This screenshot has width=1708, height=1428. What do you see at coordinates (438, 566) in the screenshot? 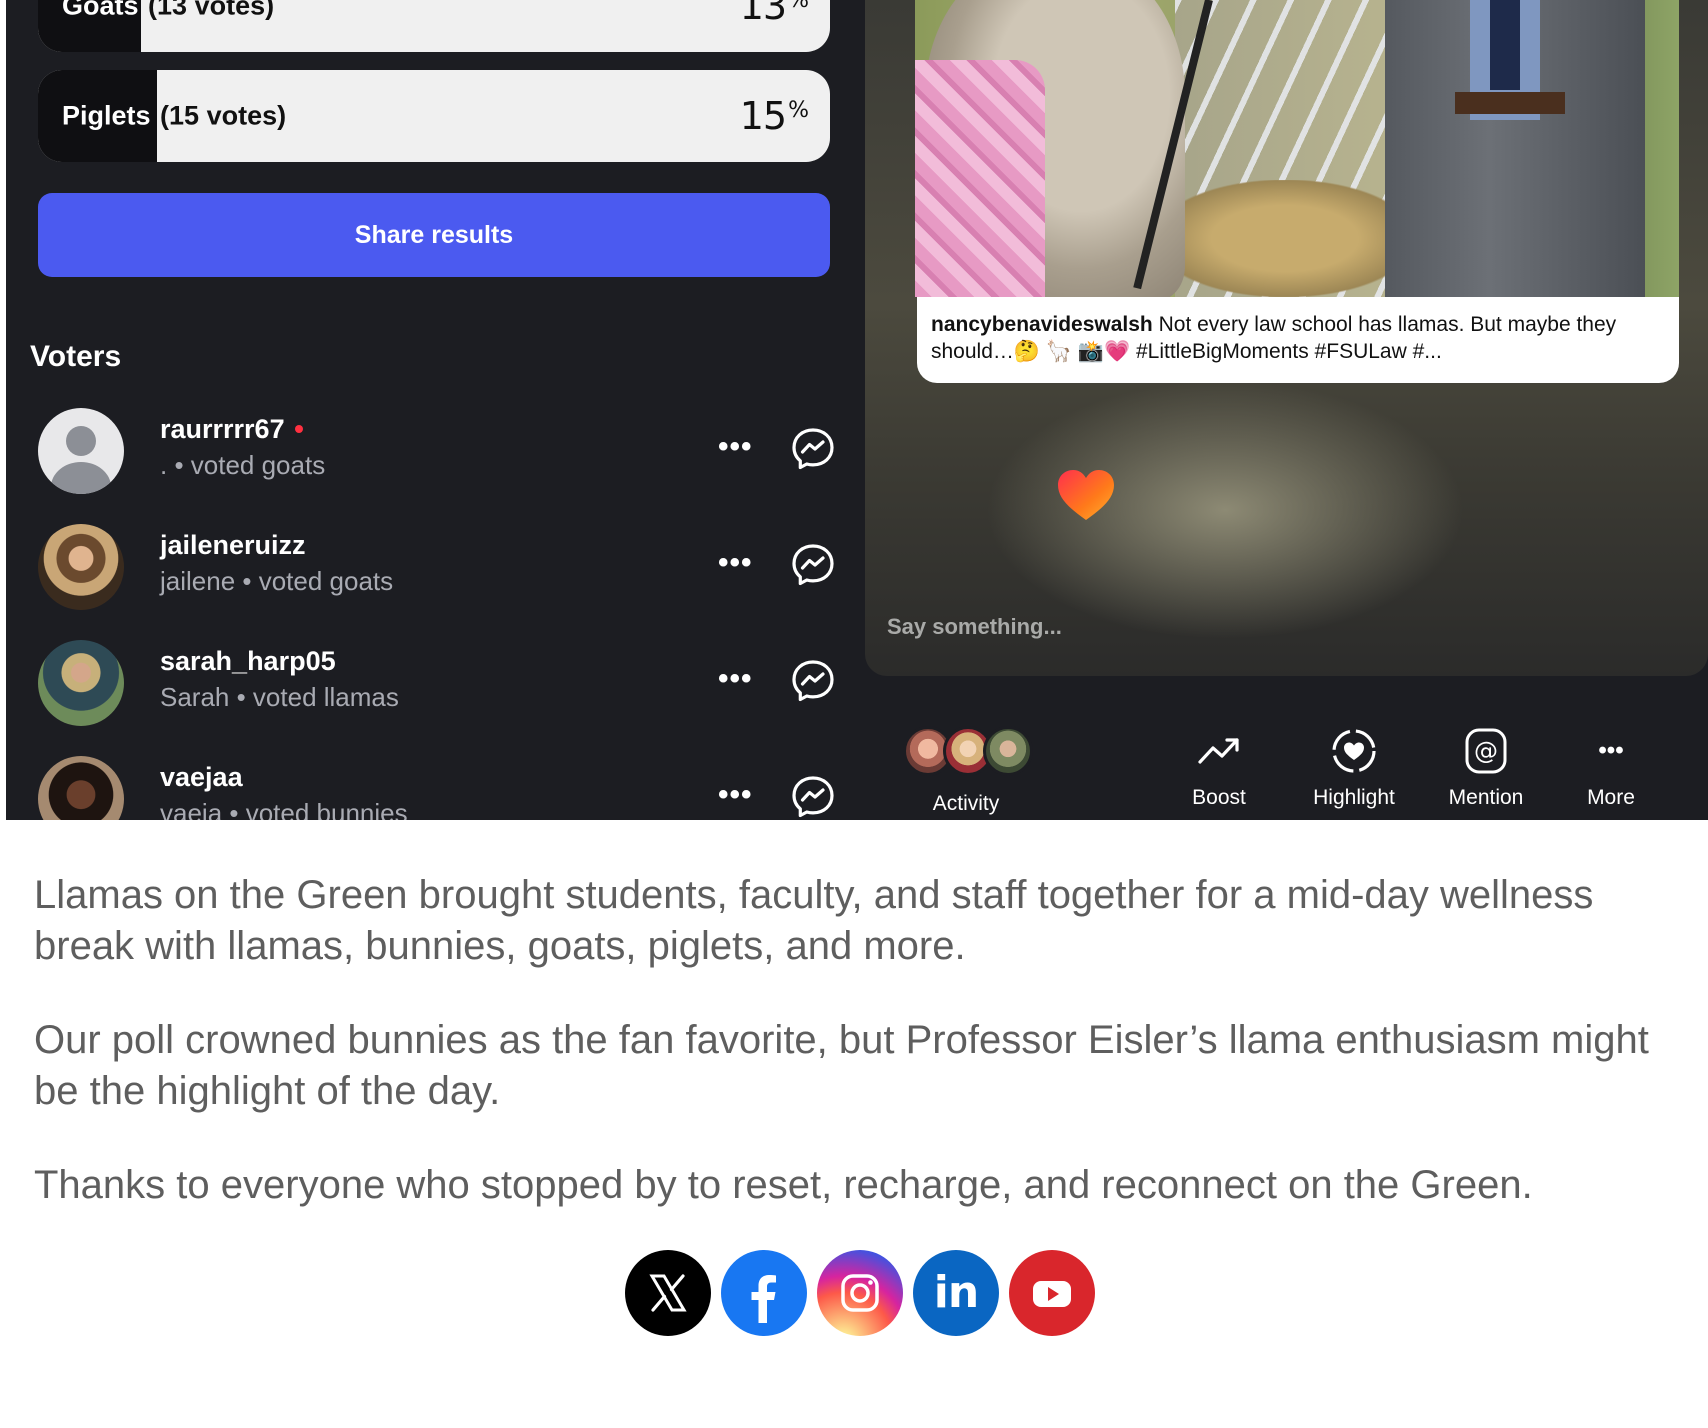
I see `voter-row: jaileneruizz jailene • voted goats •••` at bounding box center [438, 566].